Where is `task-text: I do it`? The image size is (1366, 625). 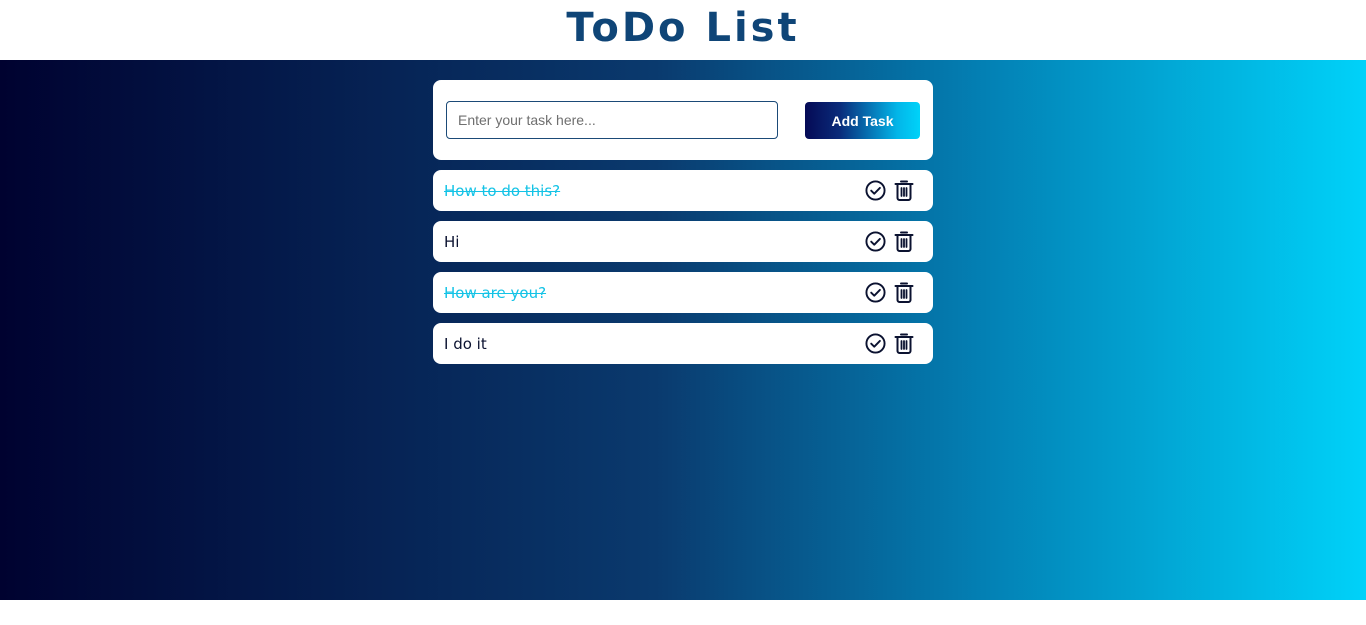
task-text: I do it is located at coordinates (465, 344).